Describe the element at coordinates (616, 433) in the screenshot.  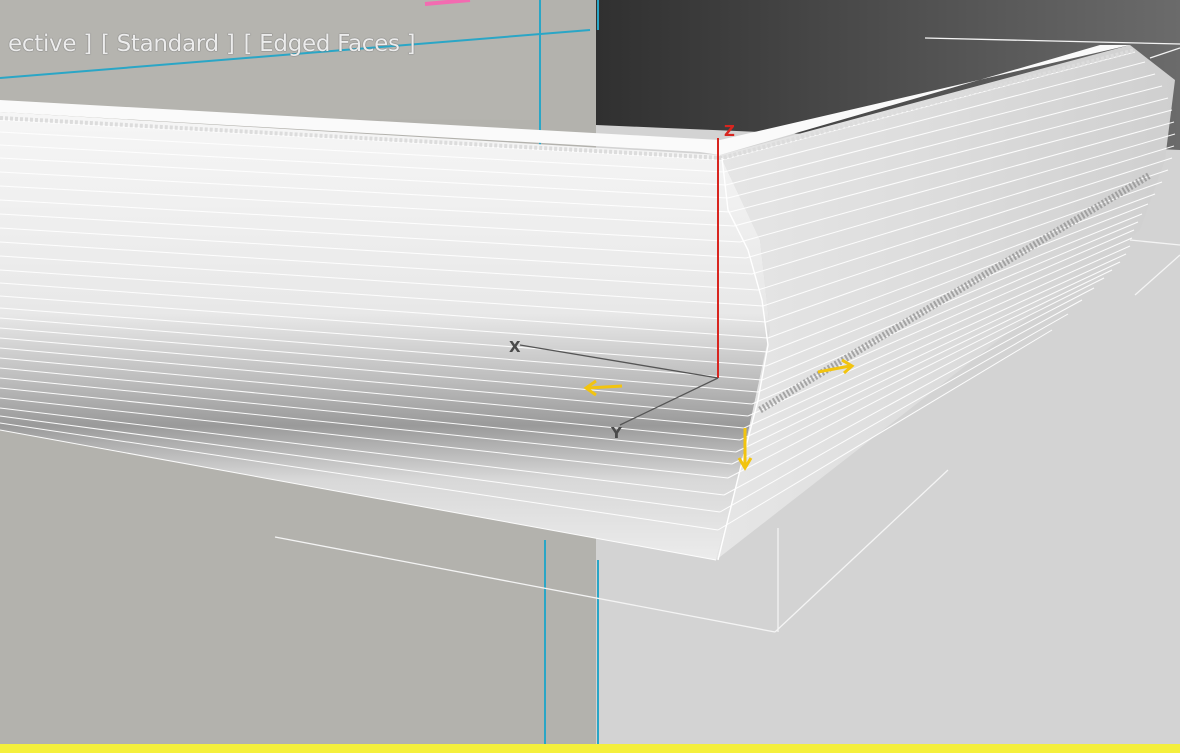
I see `gizmo-y-label: Y` at that location.